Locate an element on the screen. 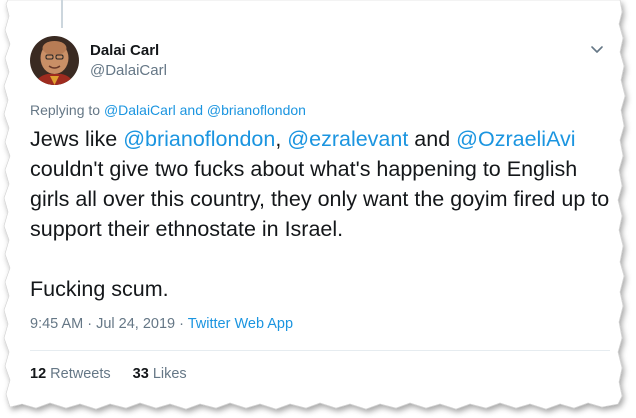  replying-to-prefix: Replying to is located at coordinates (67, 110).